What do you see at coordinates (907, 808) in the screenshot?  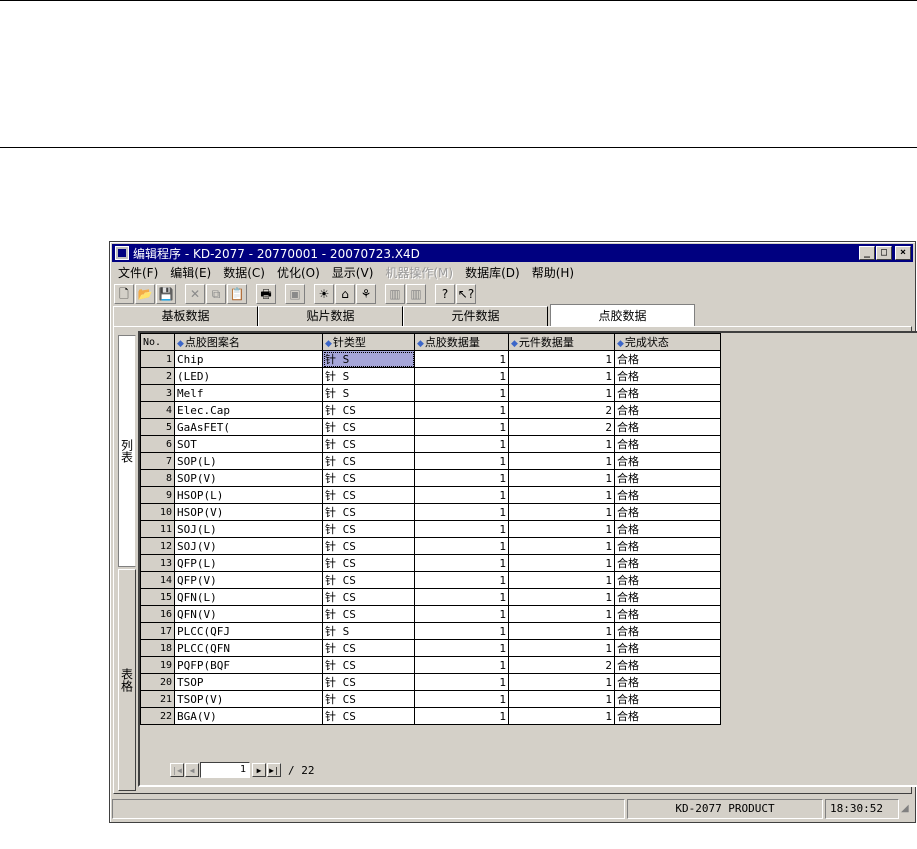 I see `resize-grip-icon: ◢` at bounding box center [907, 808].